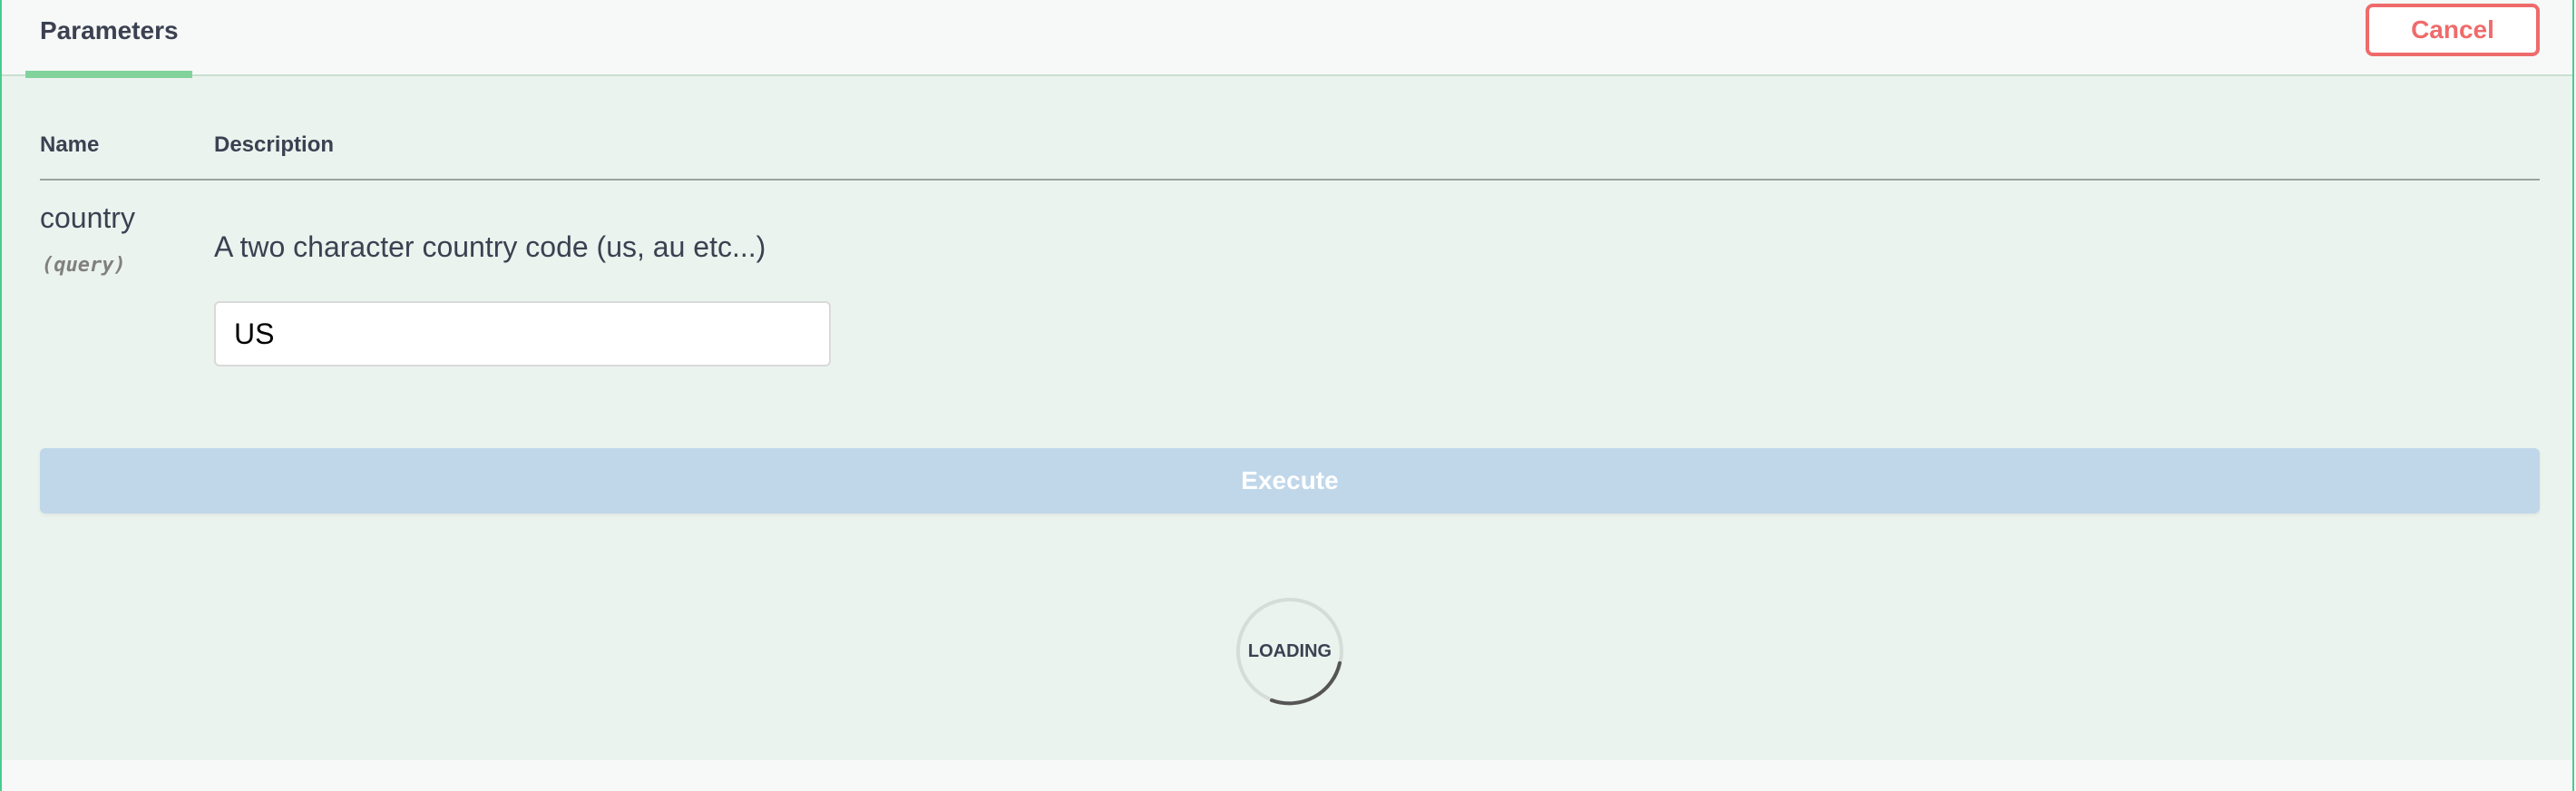  I want to click on parameter-location: (query), so click(84, 265).